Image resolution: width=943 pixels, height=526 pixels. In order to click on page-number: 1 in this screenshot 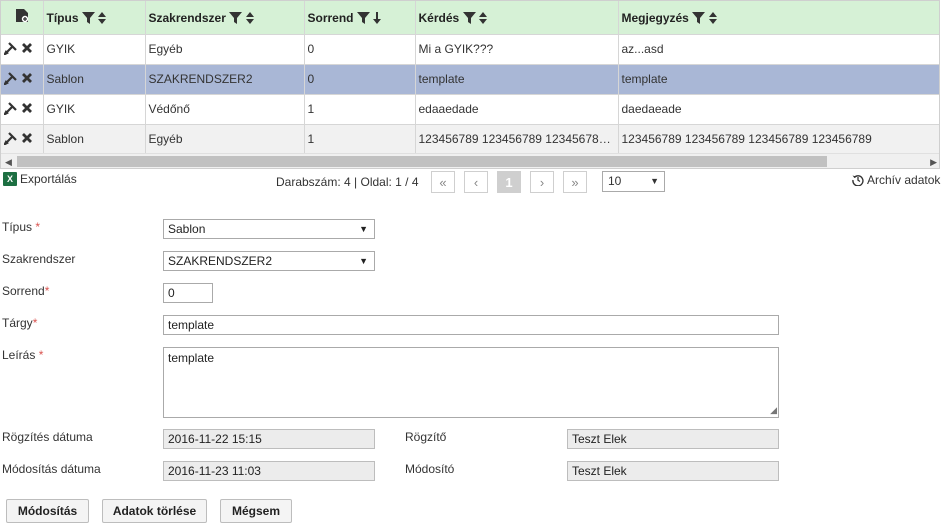, I will do `click(509, 182)`.